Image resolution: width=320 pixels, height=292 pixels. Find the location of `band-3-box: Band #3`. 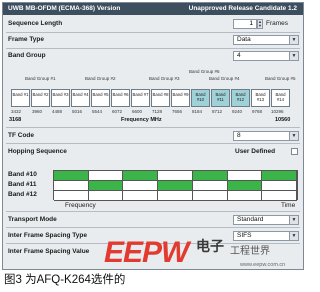

band-3-box: Band #3 is located at coordinates (60, 98).